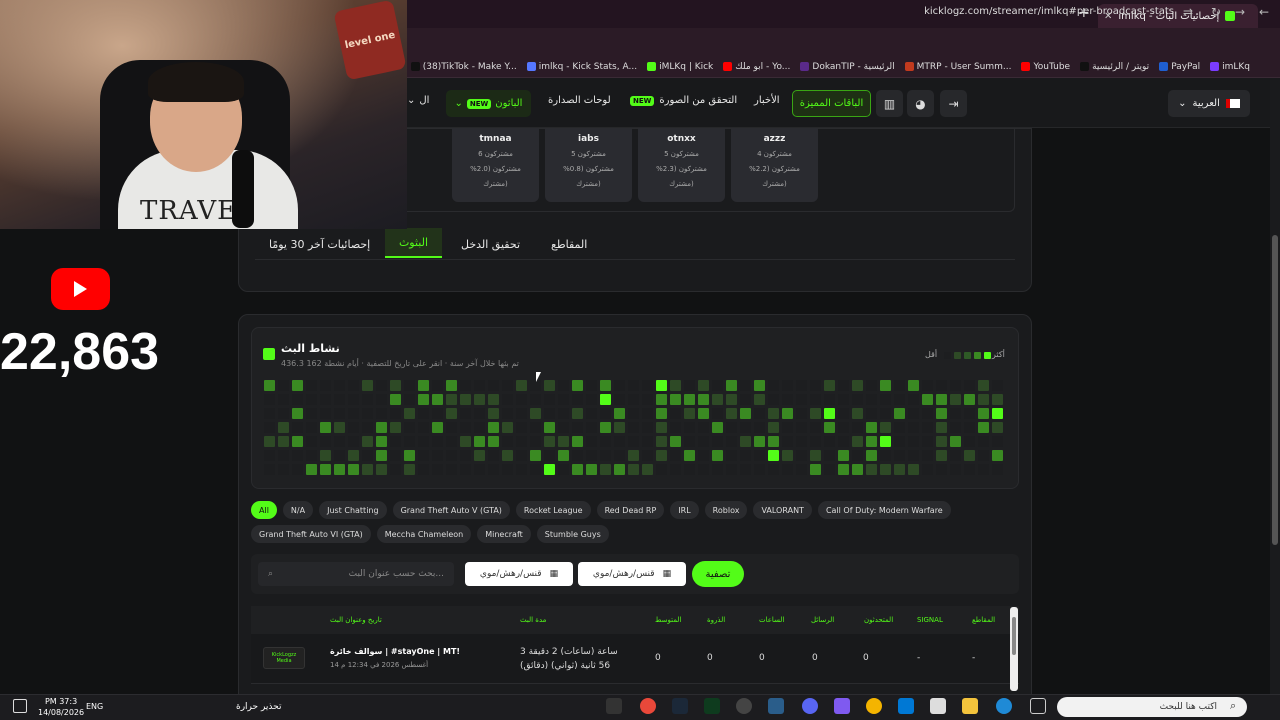 The height and width of the screenshot is (720, 1280). I want to click on activity-heatmap-grid, so click(635, 429).